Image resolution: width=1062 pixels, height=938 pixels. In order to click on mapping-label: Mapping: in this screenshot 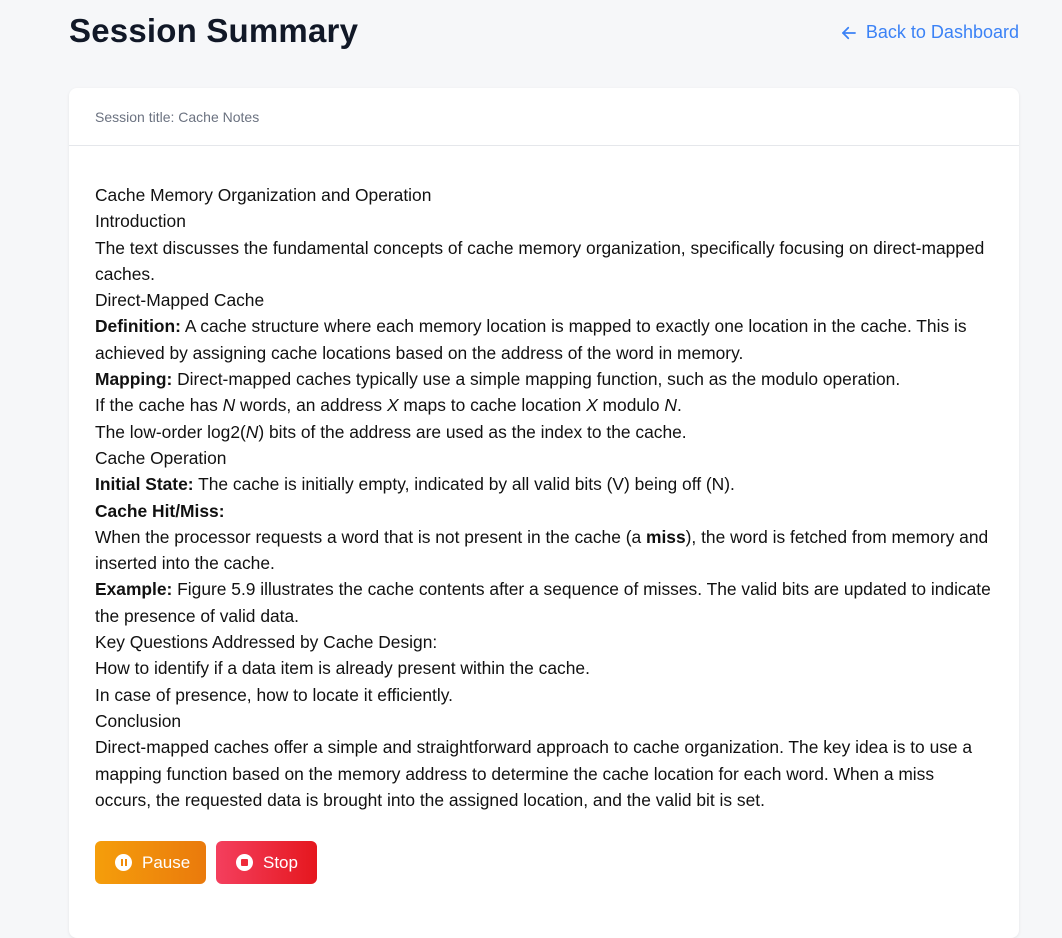, I will do `click(134, 379)`.